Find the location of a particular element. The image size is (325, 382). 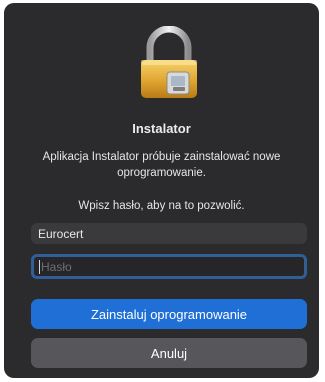

cancel-button: Anuluj is located at coordinates (169, 353).